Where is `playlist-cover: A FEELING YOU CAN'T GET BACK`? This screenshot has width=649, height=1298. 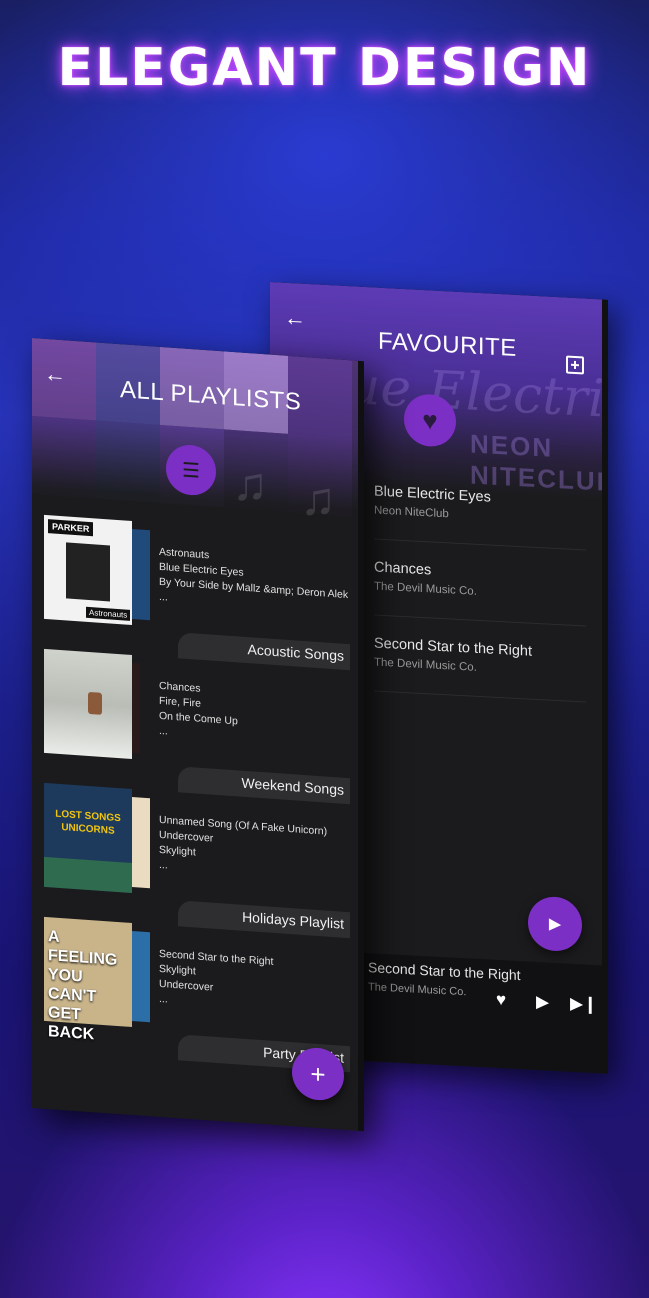 playlist-cover: A FEELING YOU CAN'T GET BACK is located at coordinates (88, 979).